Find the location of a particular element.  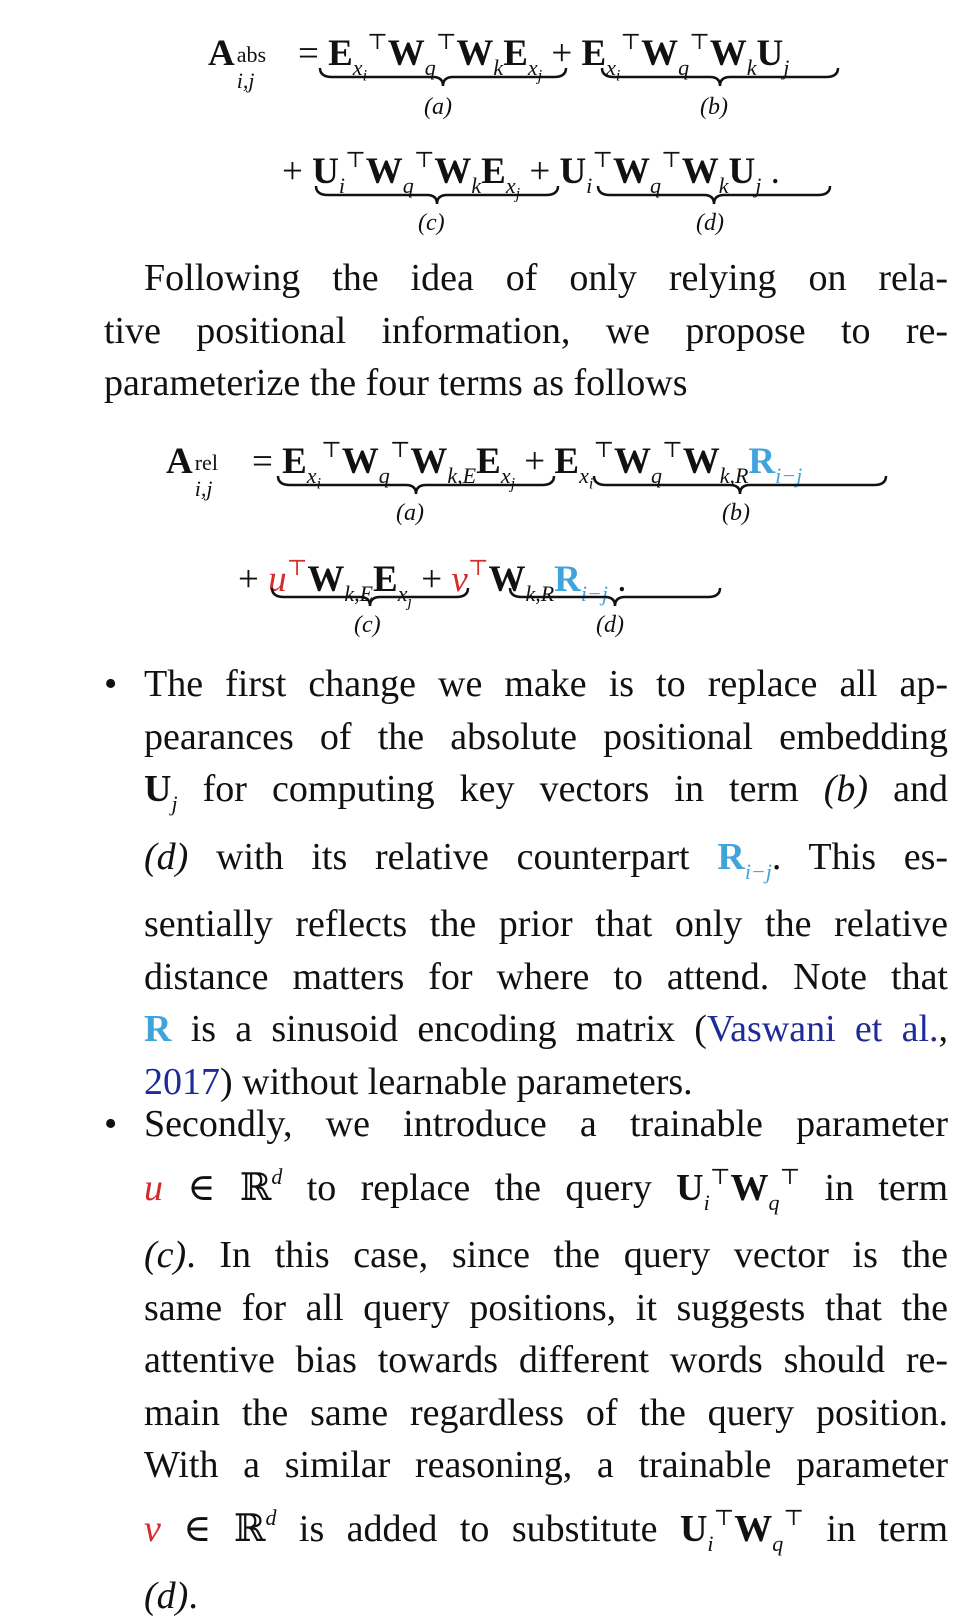

brace-a is located at coordinates (443, 79).